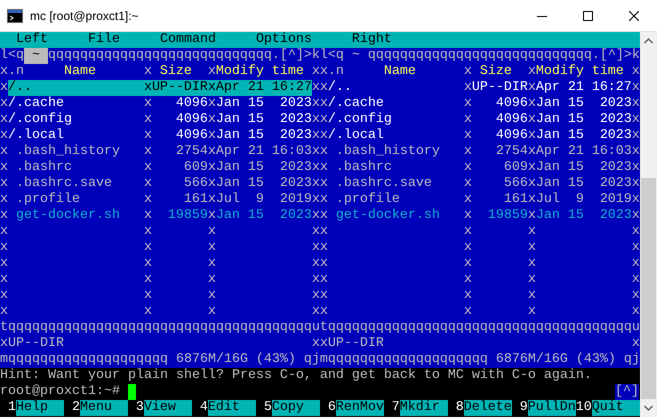  Describe the element at coordinates (648, 41) in the screenshot. I see `scroll-up-icon` at that location.